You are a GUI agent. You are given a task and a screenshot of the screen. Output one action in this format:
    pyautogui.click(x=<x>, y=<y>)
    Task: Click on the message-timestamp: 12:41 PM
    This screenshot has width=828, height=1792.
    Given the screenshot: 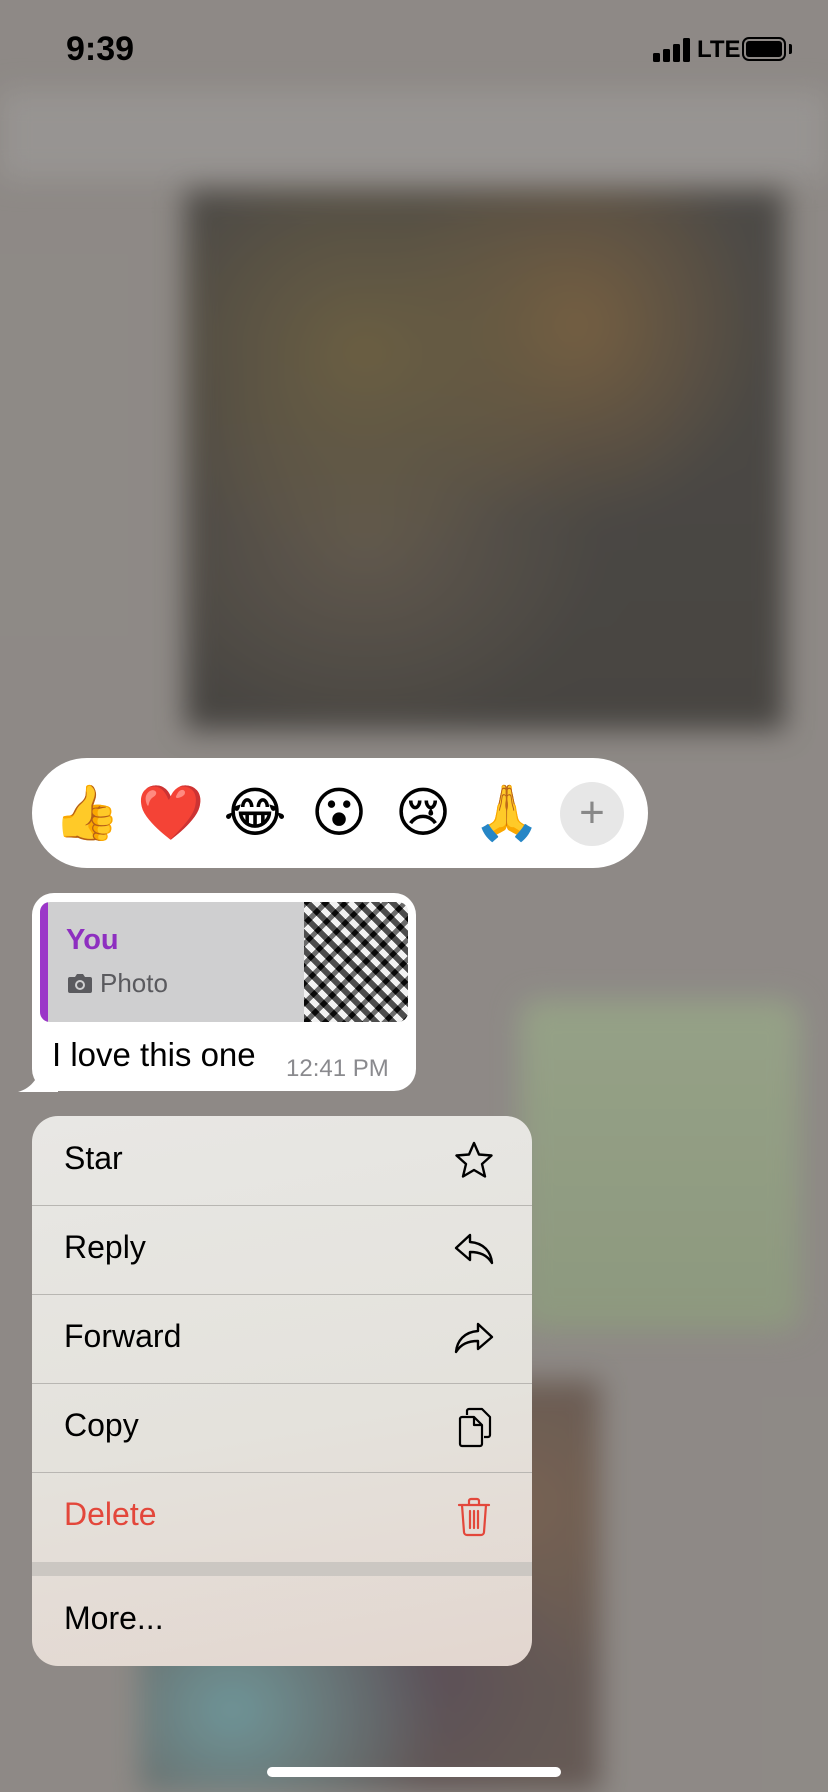 What is the action you would take?
    pyautogui.click(x=337, y=1068)
    